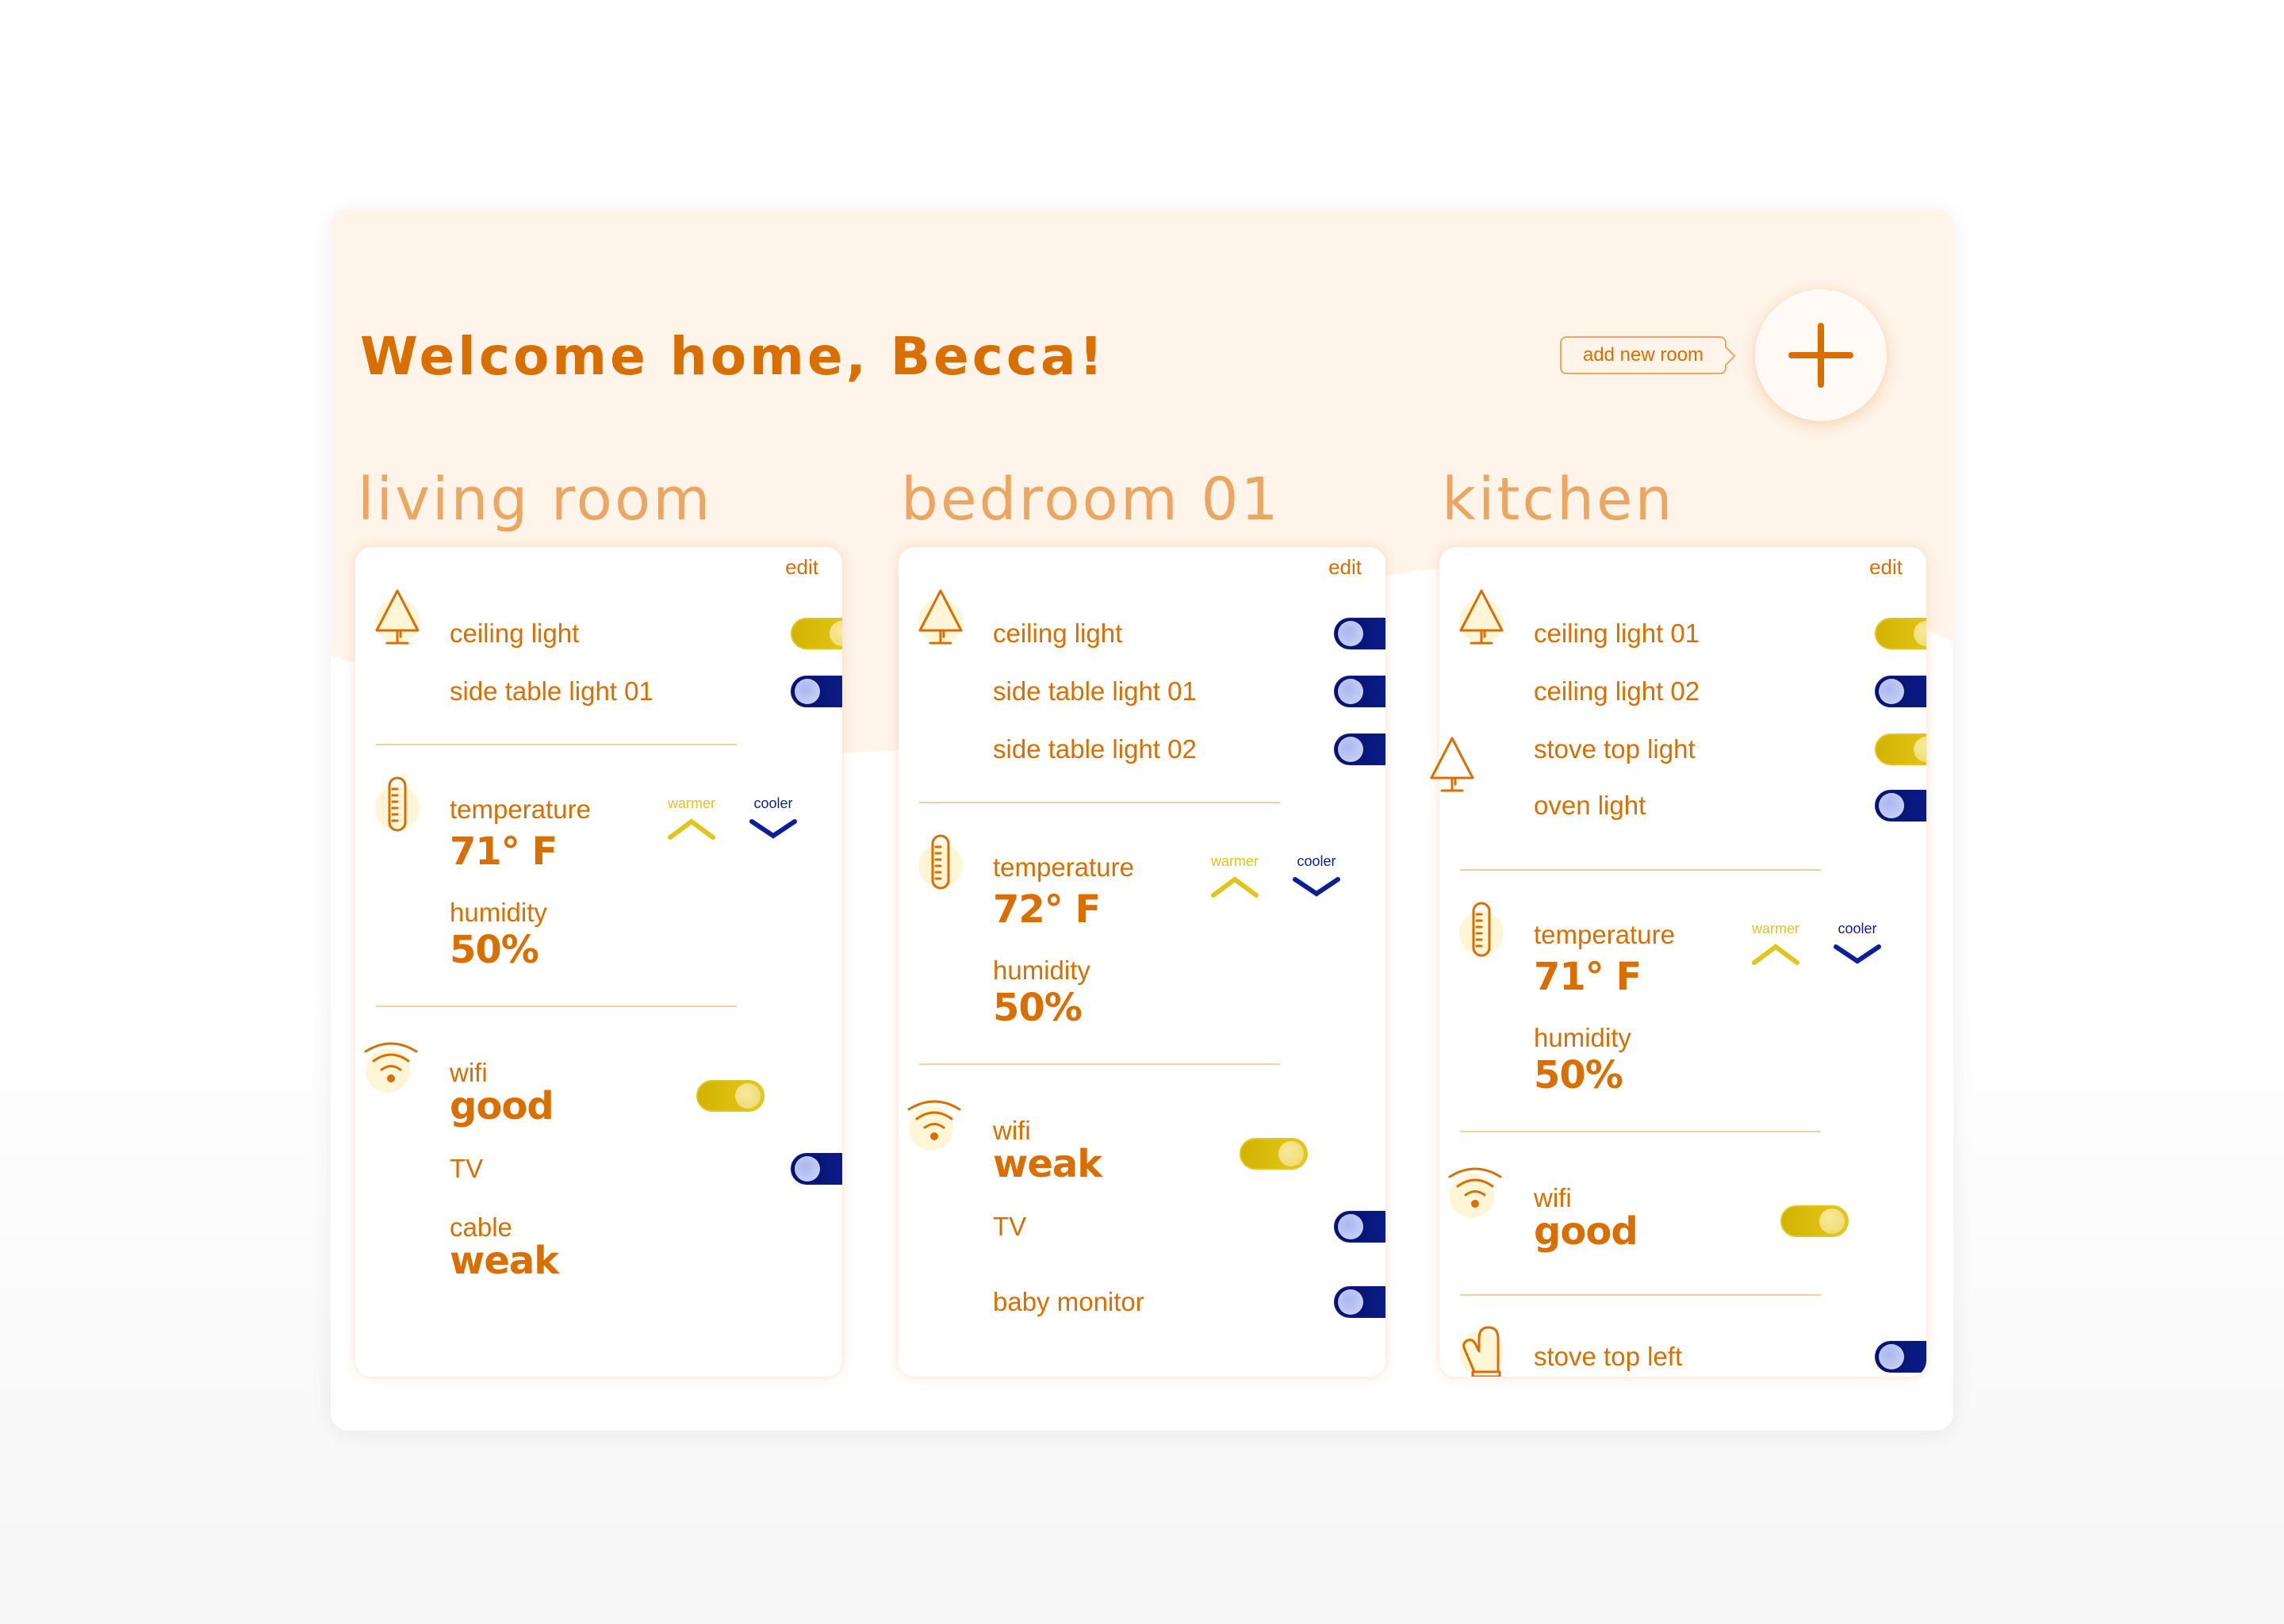  What do you see at coordinates (1730, 749) in the screenshot?
I see `device-row: stove top light` at bounding box center [1730, 749].